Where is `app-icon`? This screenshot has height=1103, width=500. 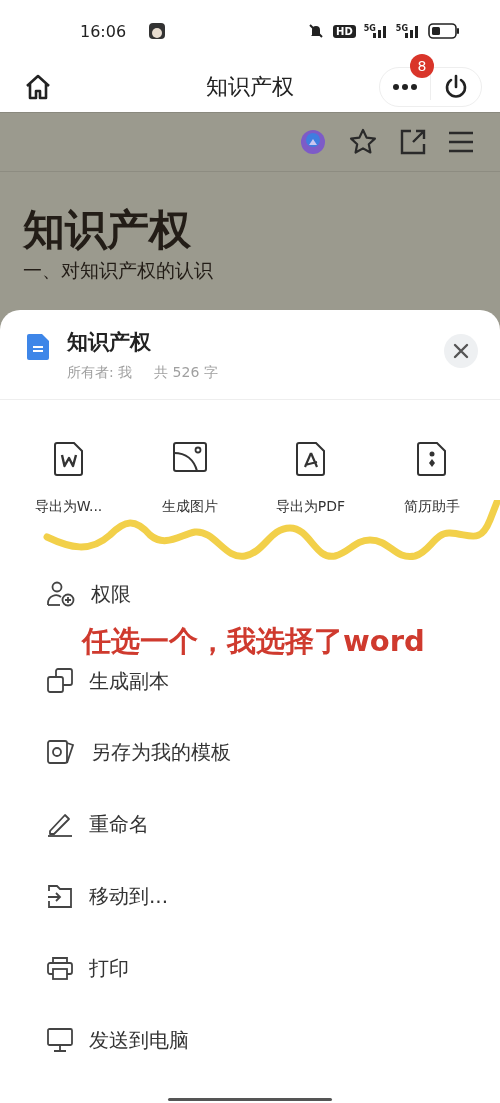 app-icon is located at coordinates (157, 31).